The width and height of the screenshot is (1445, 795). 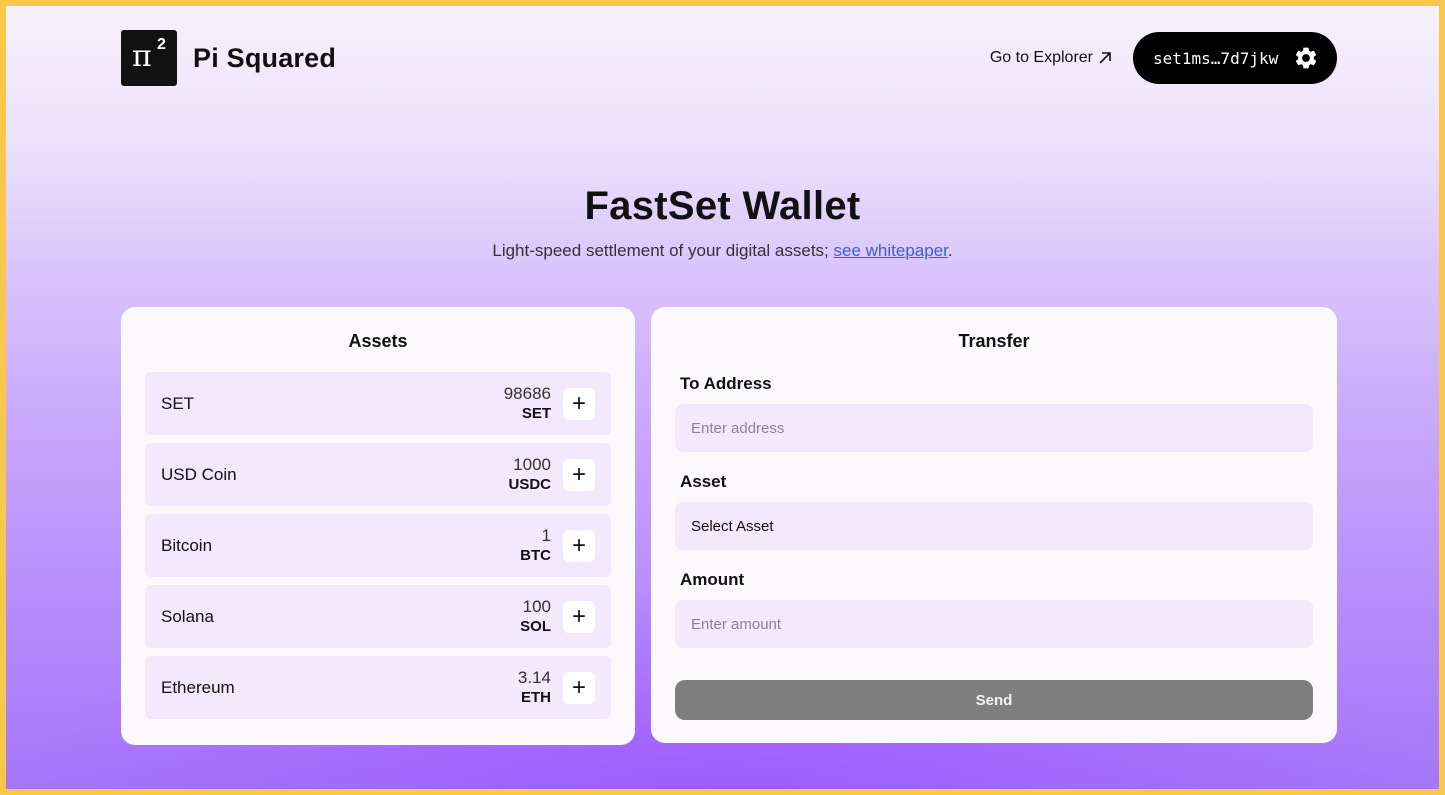 I want to click on asset-balance-group: 98686 SET +, so click(x=549, y=404).